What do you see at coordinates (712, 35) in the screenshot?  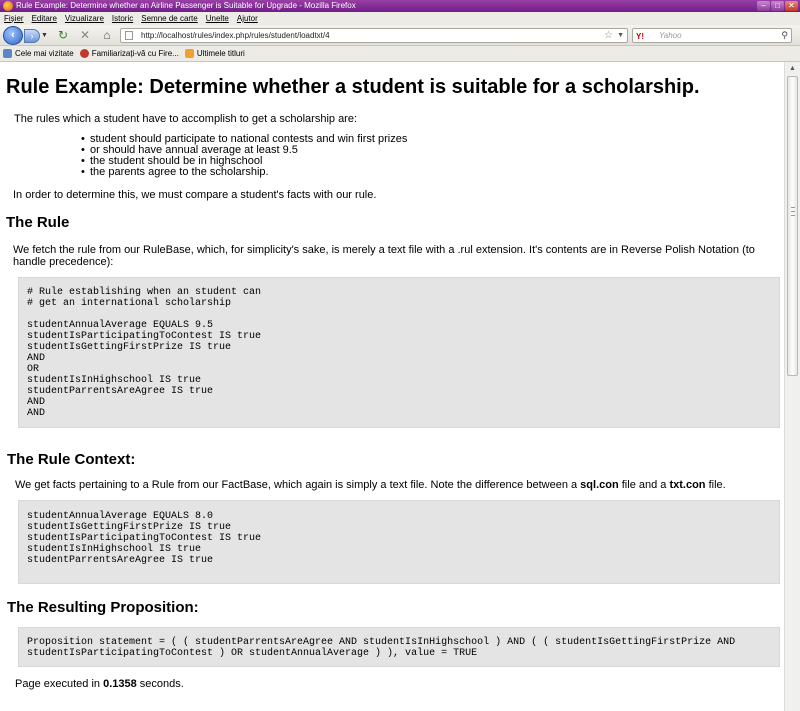 I see `search-input: Y! Yahoo ⚲` at bounding box center [712, 35].